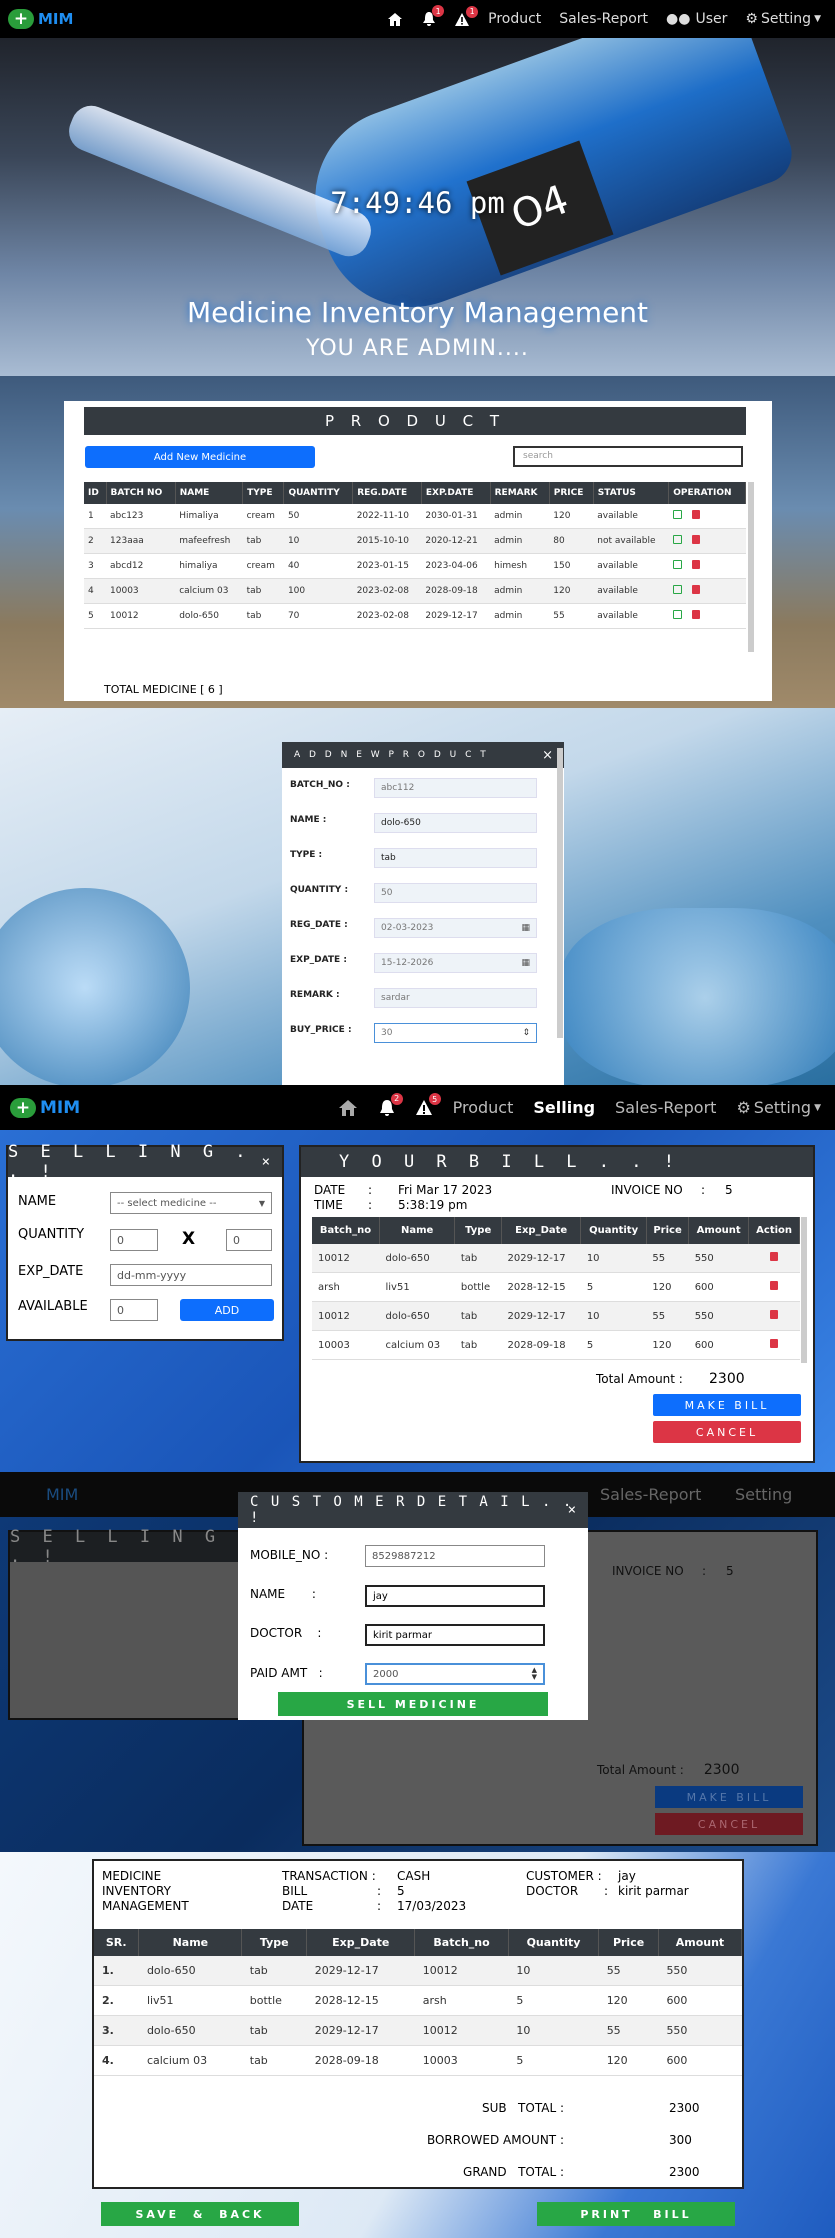 This screenshot has width=835, height=2238. Describe the element at coordinates (455, 1596) in the screenshot. I see `customer-name-input: jay` at that location.